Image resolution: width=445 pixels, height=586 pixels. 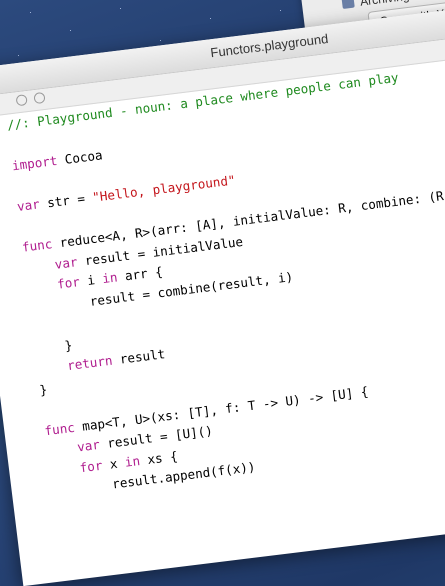 What do you see at coordinates (39, 98) in the screenshot?
I see `stop-icon` at bounding box center [39, 98].